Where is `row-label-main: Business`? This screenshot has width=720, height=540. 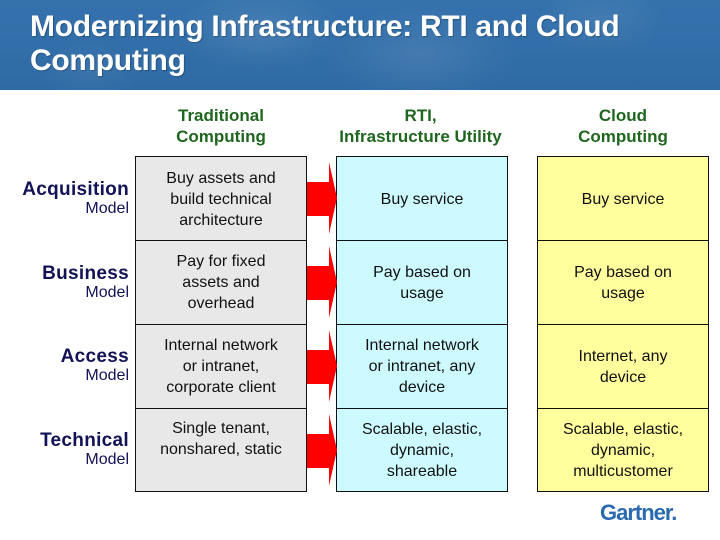 row-label-main: Business is located at coordinates (85, 273).